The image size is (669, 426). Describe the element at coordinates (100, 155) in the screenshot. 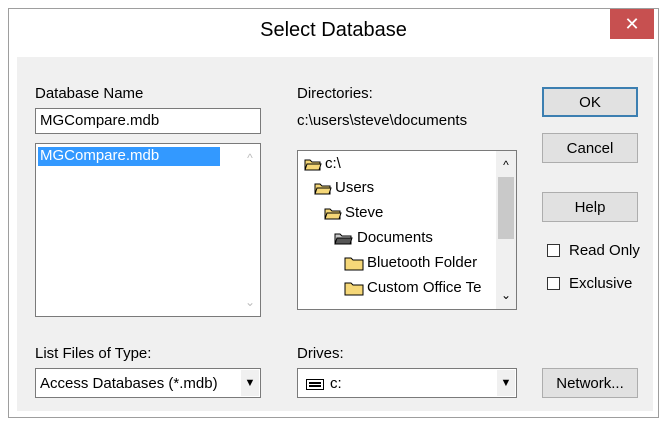

I see `list-item-label: MGCompare.mdb` at that location.